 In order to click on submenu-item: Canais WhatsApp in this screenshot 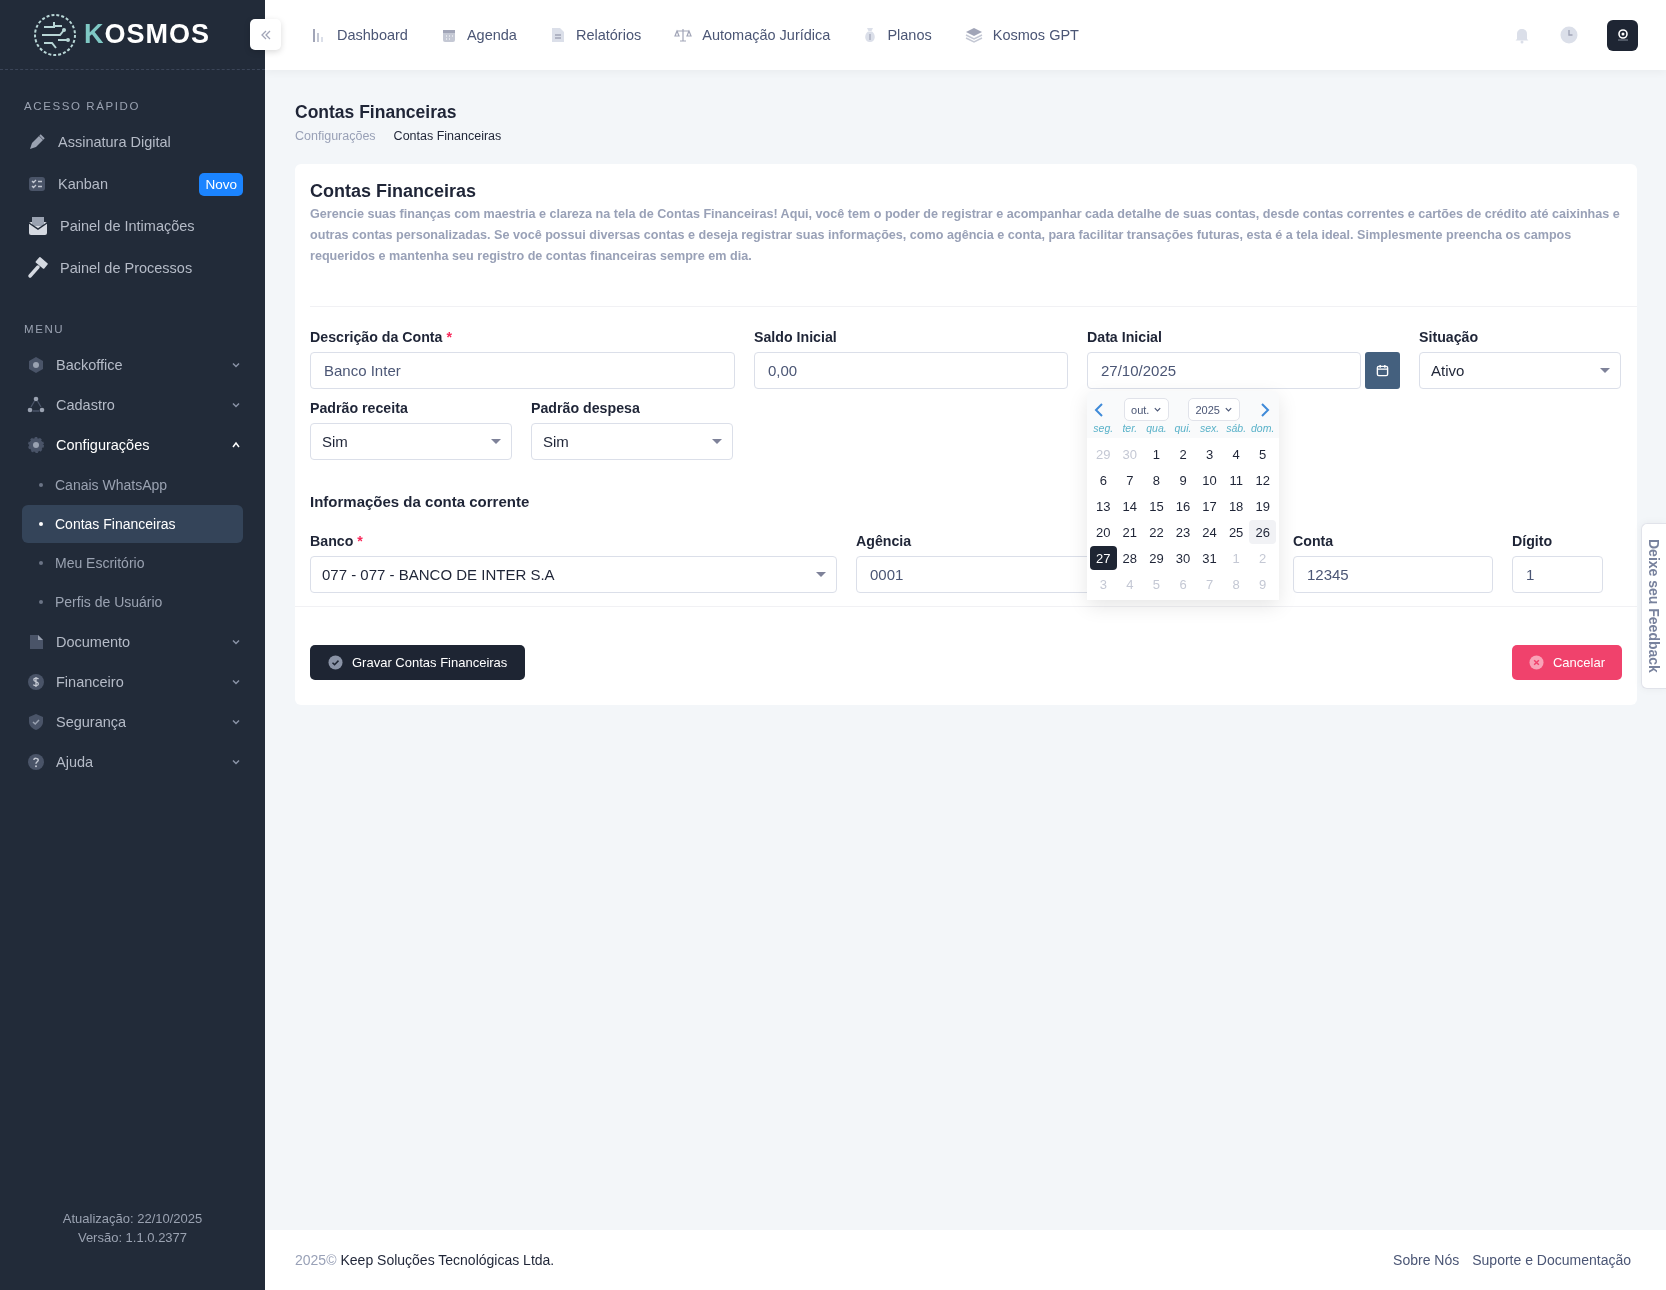, I will do `click(132, 485)`.